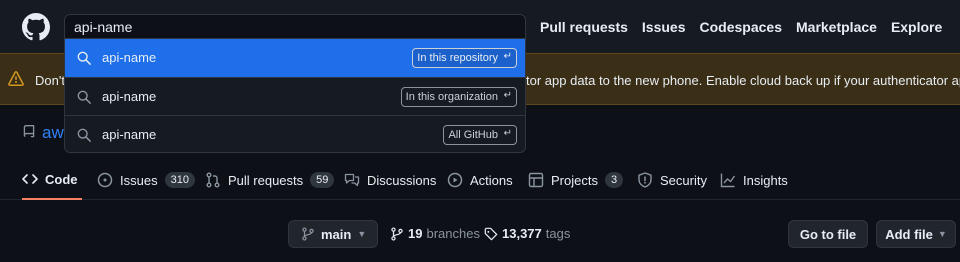  I want to click on projects-count-badge: 3, so click(614, 180).